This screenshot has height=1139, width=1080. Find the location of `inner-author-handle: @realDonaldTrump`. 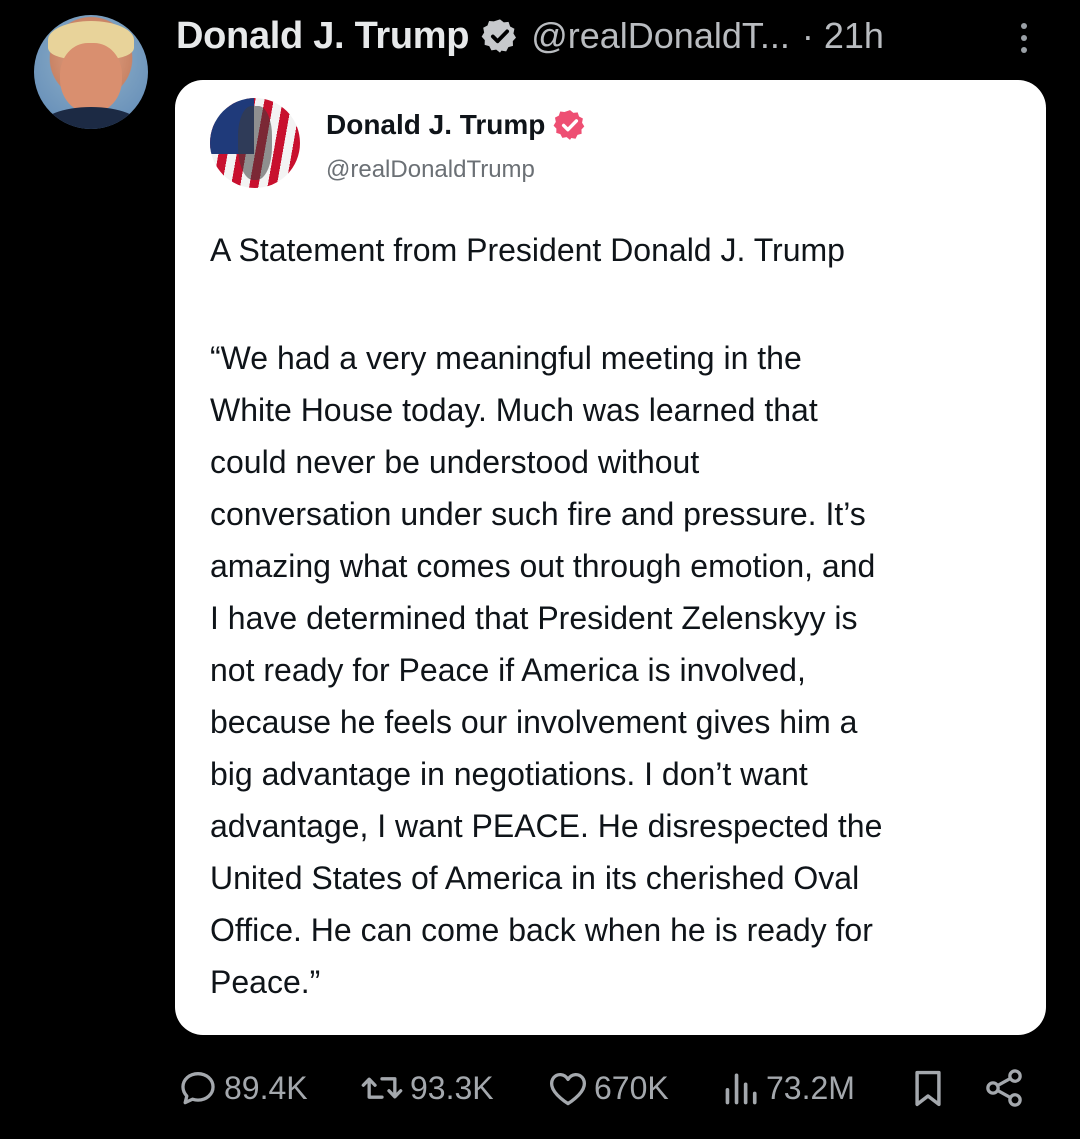

inner-author-handle: @realDonaldTrump is located at coordinates (430, 169).